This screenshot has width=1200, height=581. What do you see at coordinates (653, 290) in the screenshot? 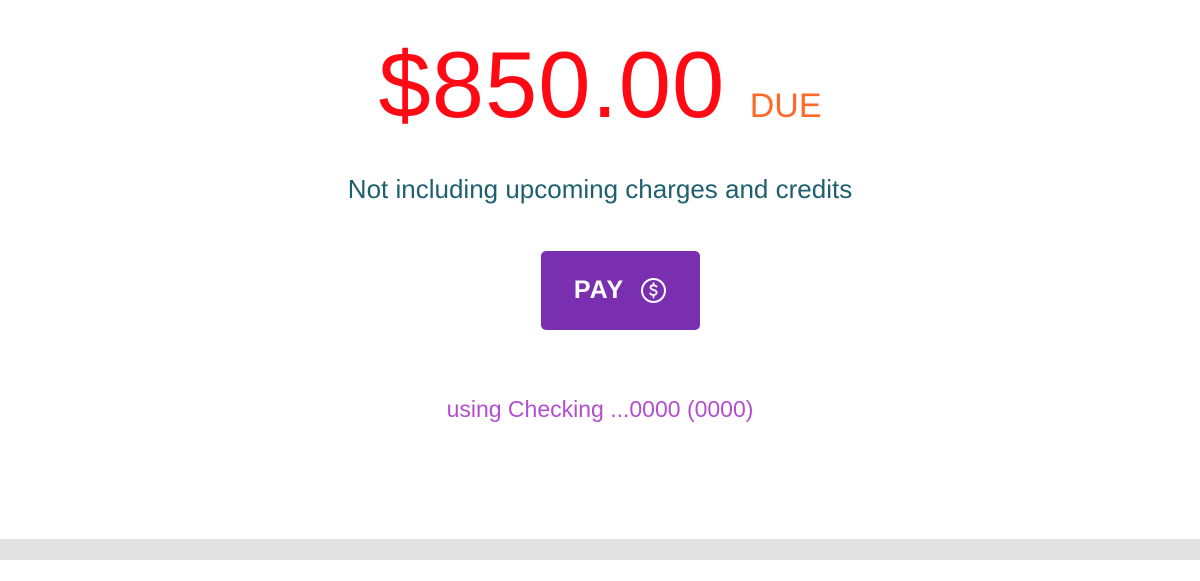
I see `dollar-circle-icon` at bounding box center [653, 290].